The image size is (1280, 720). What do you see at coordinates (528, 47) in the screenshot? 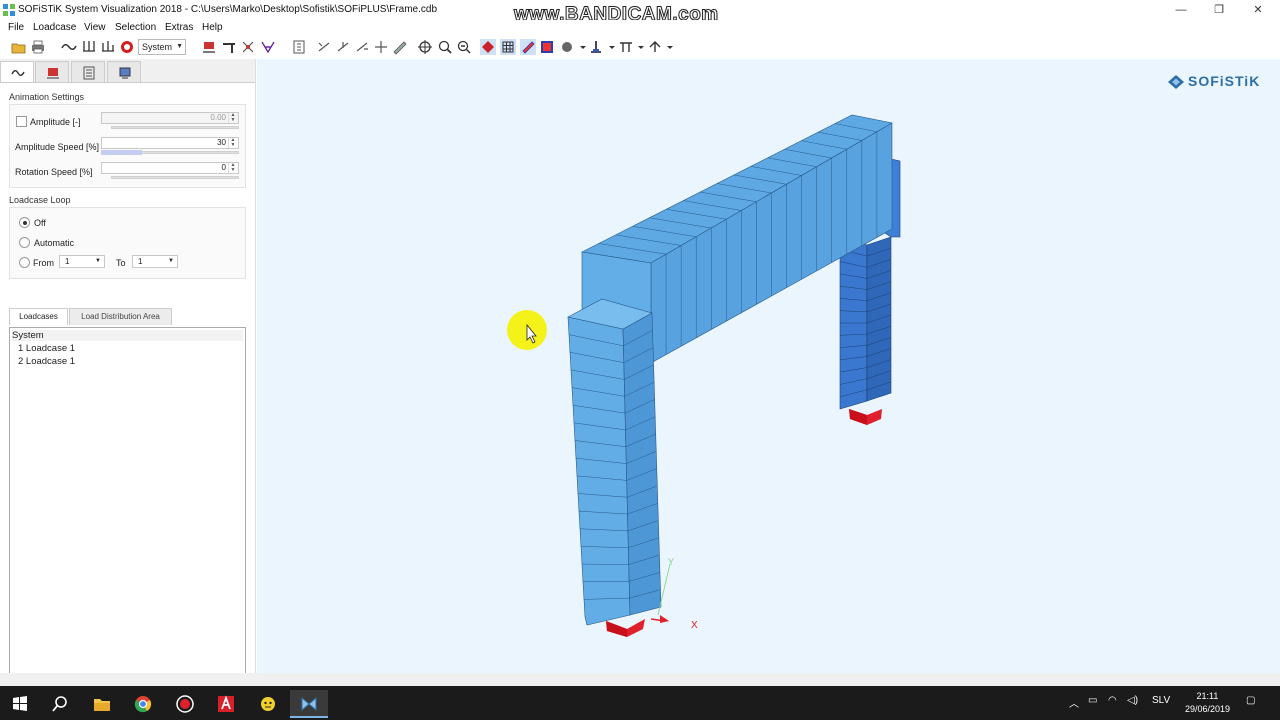
I see `edges-render-icon` at bounding box center [528, 47].